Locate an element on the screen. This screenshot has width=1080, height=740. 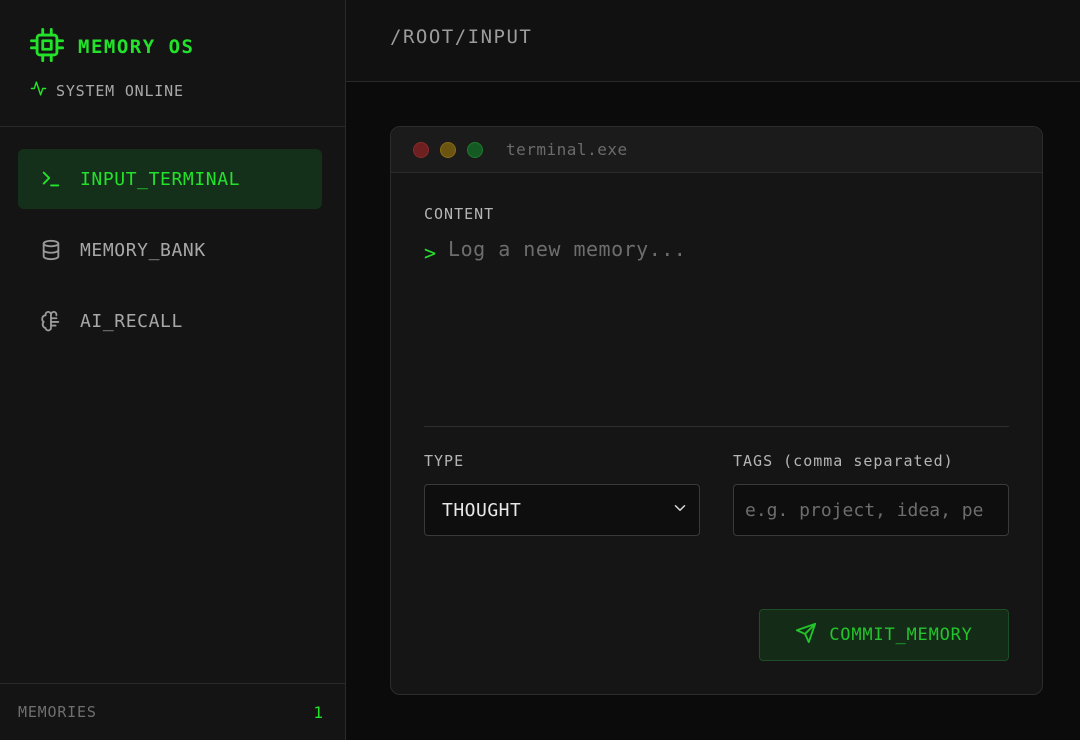
nav-item-ai-recall: AI_RECALL is located at coordinates (170, 321).